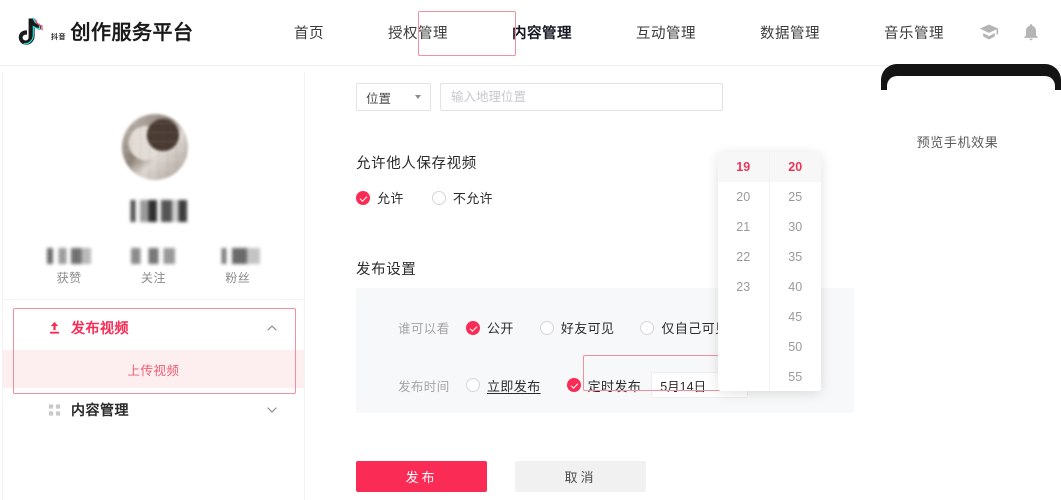  Describe the element at coordinates (743, 287) in the screenshot. I see `time-picker-hour-option: 23` at that location.